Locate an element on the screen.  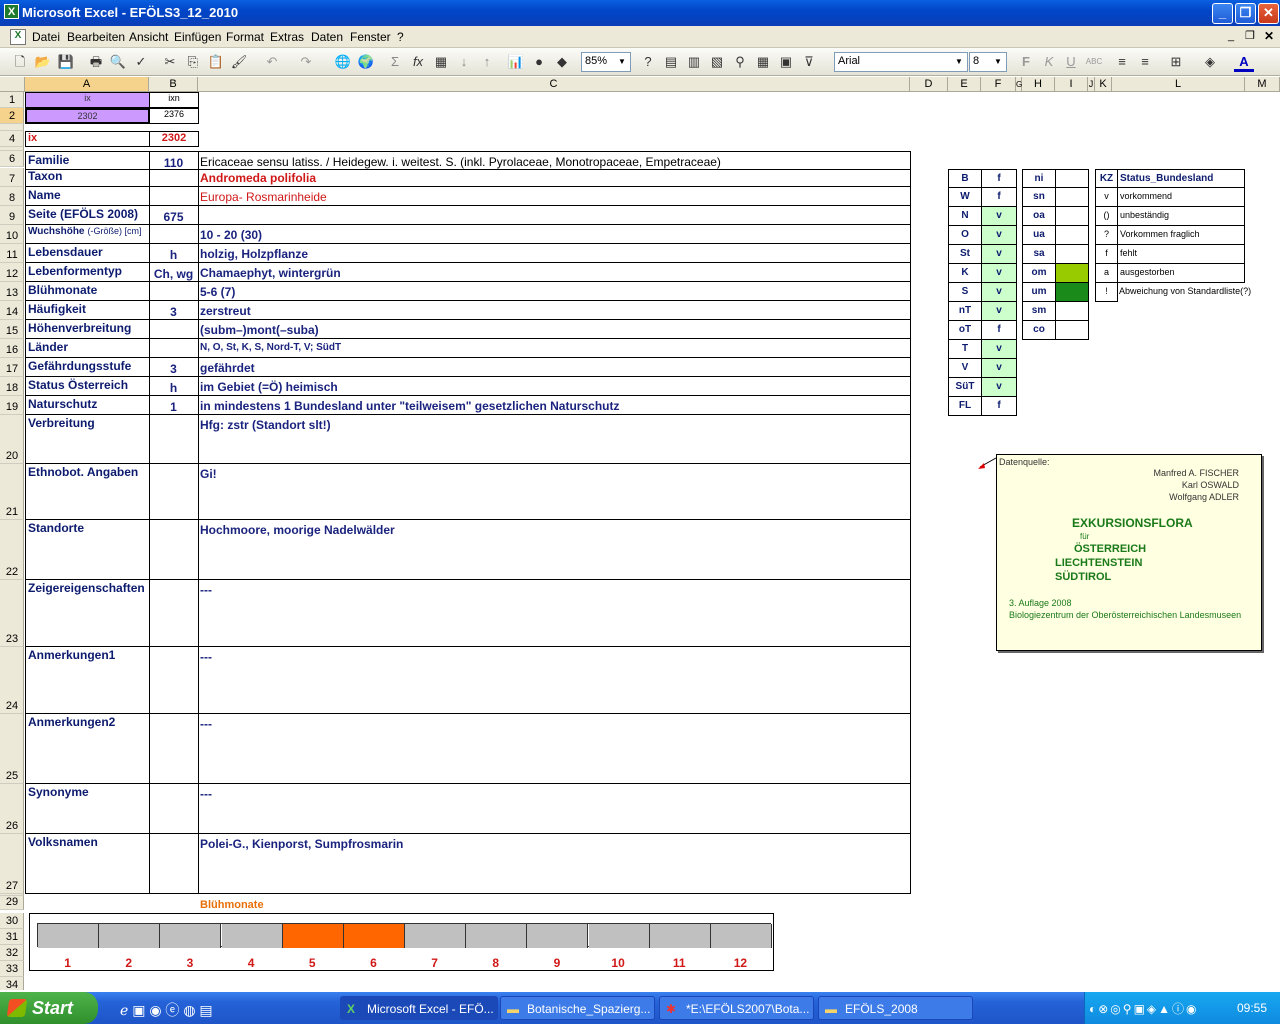
column-header-a: A is located at coordinates (87, 84).